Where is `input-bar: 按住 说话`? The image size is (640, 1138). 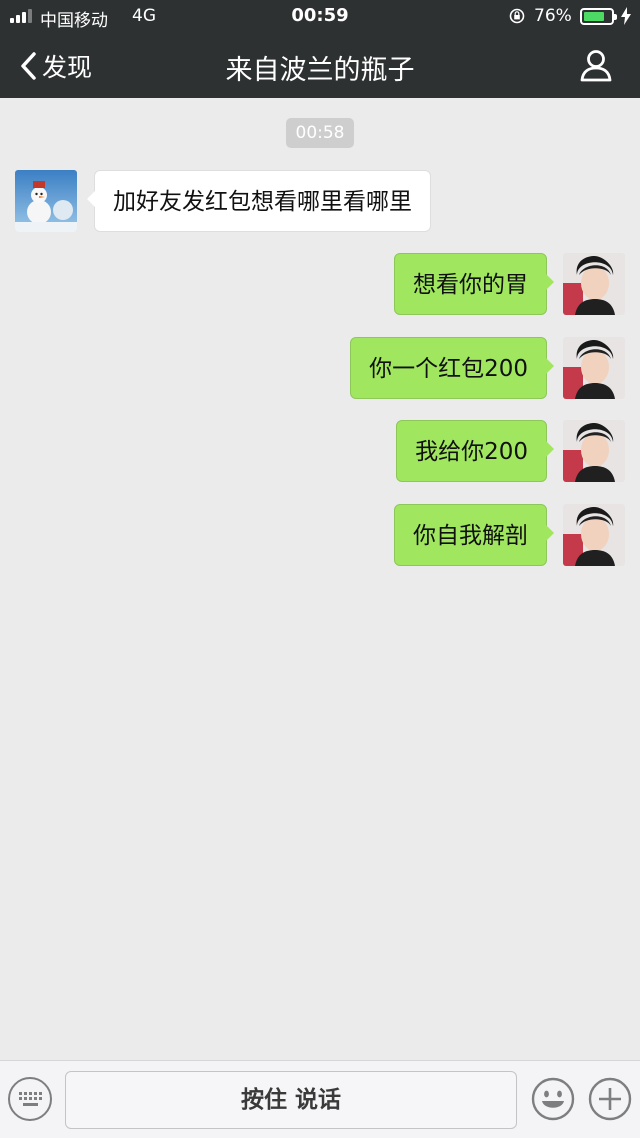 input-bar: 按住 说话 is located at coordinates (320, 1099).